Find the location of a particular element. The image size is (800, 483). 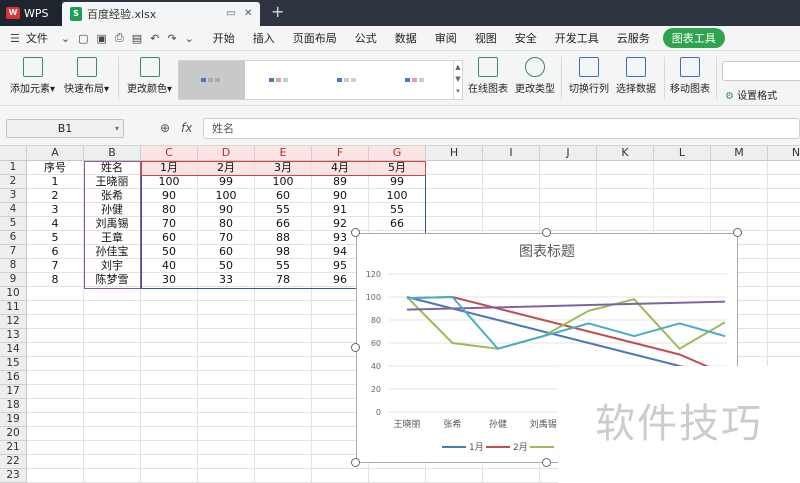

file-tab: S 百度经验.xlsx ▭ ✕ is located at coordinates (161, 14).